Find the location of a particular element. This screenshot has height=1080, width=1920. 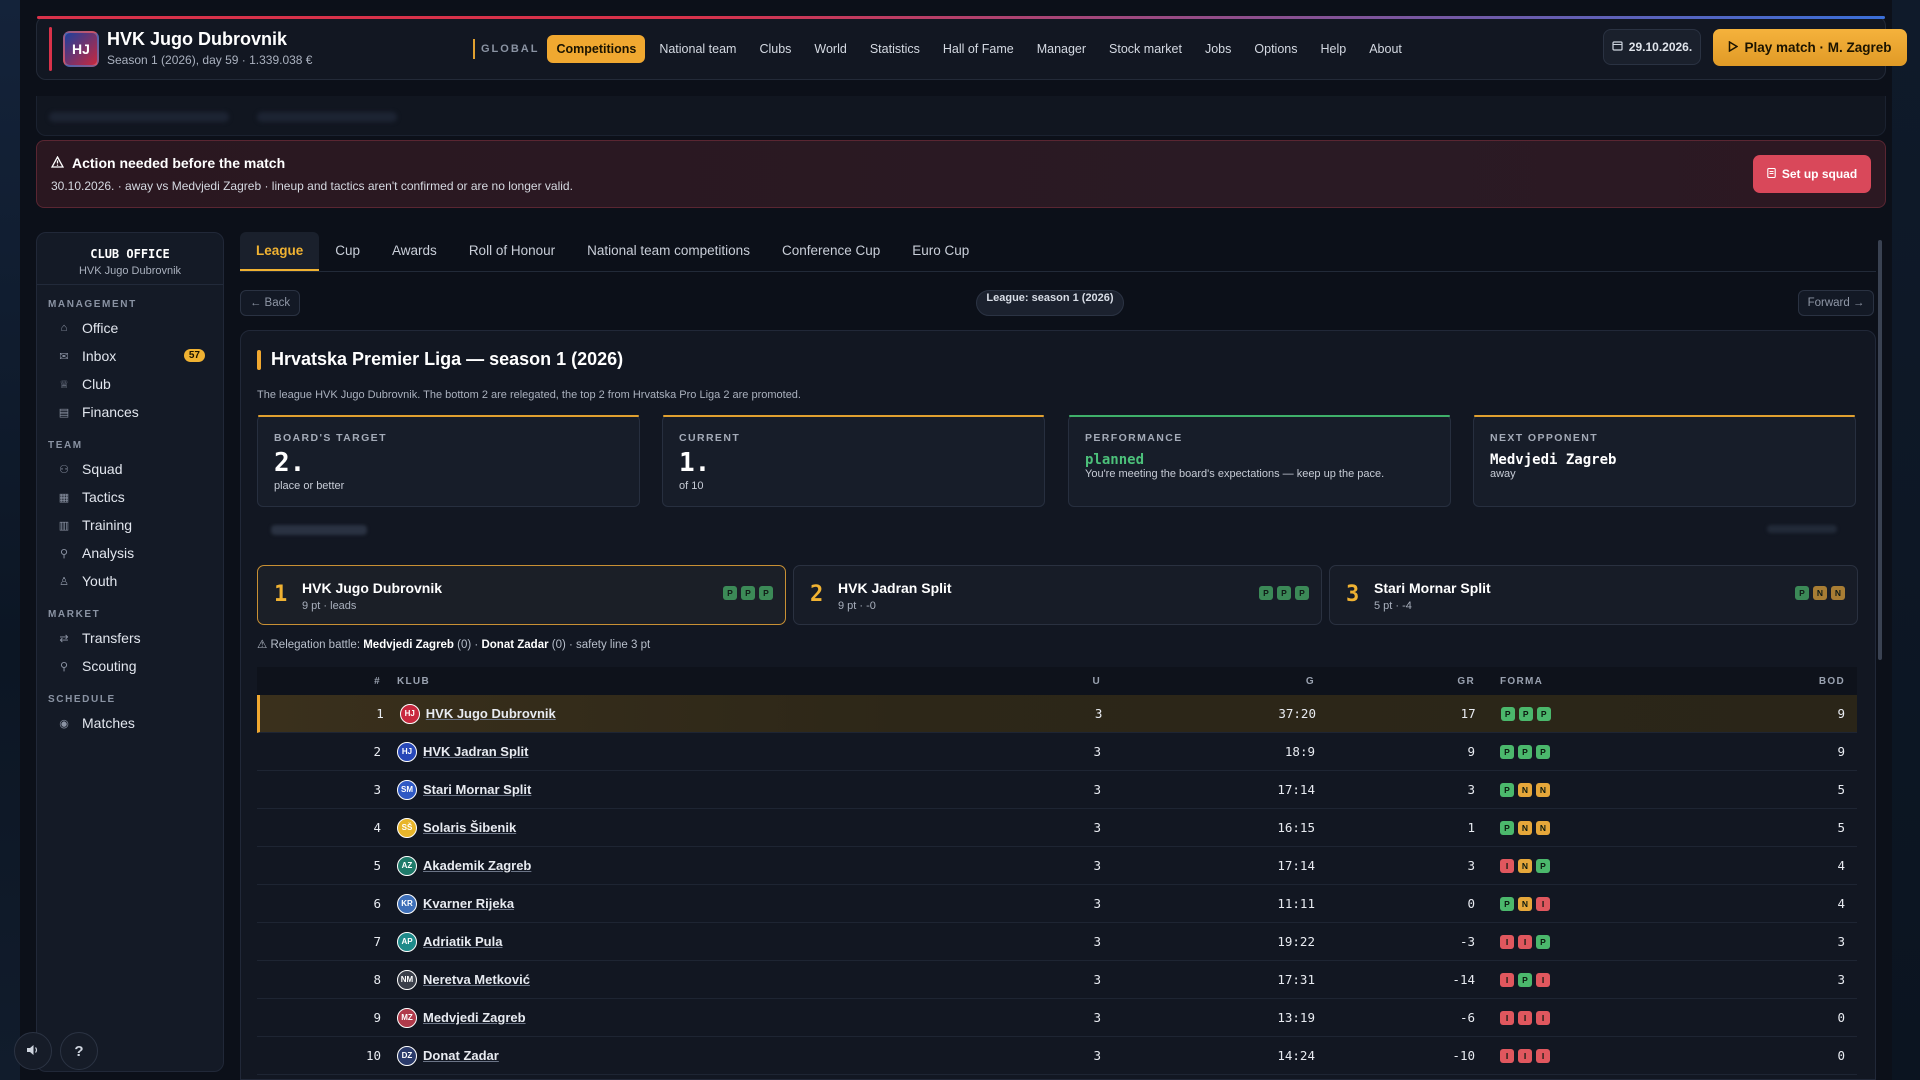

nav-national-team: National team is located at coordinates (697, 49).